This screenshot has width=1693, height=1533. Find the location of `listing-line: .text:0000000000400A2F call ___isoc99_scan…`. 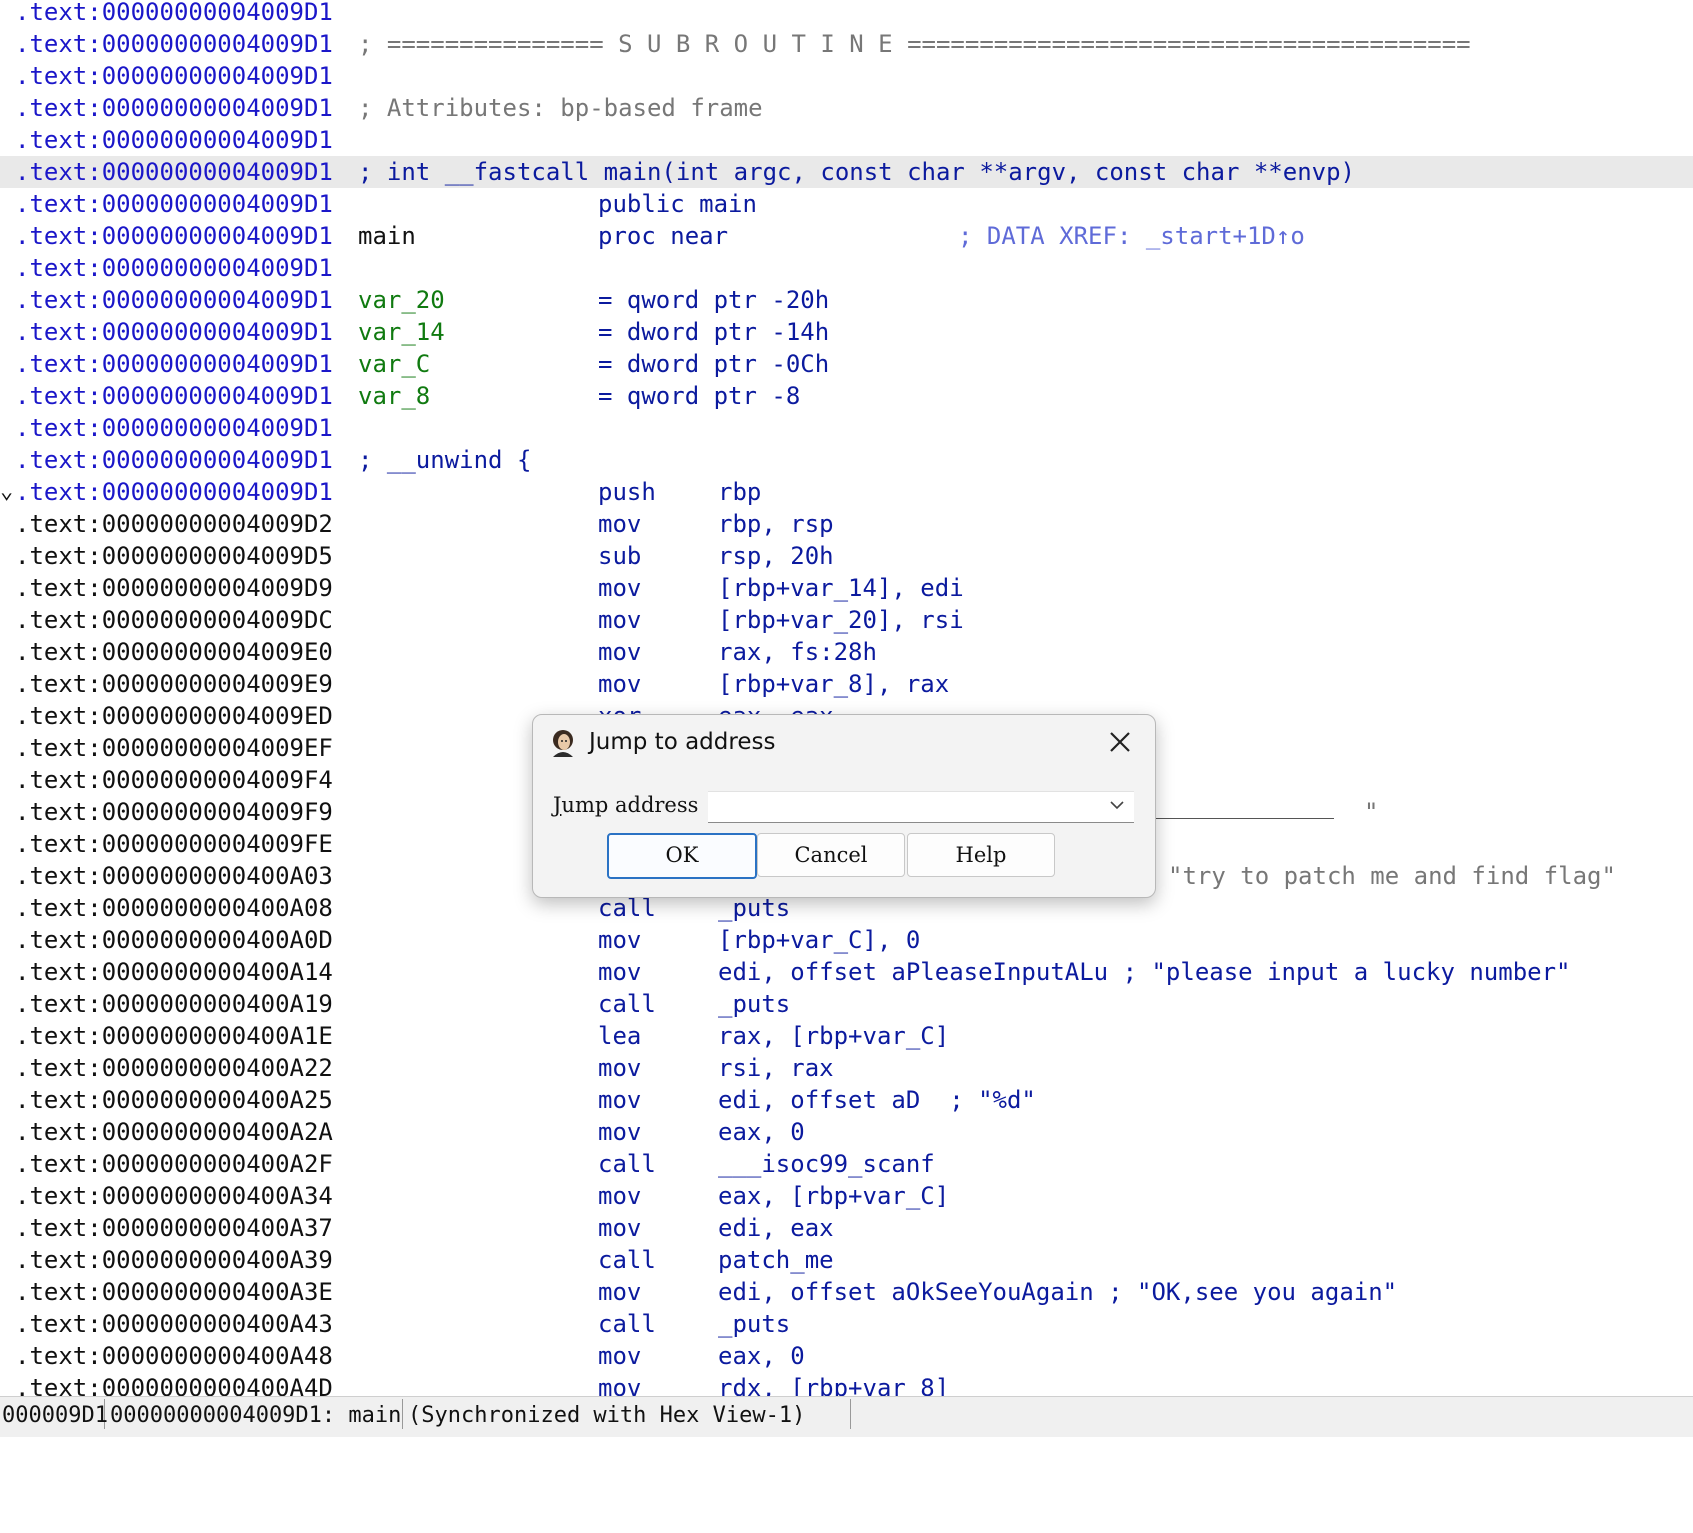

listing-line: .text:0000000000400A2F call ___isoc99_scan… is located at coordinates (846, 1164).